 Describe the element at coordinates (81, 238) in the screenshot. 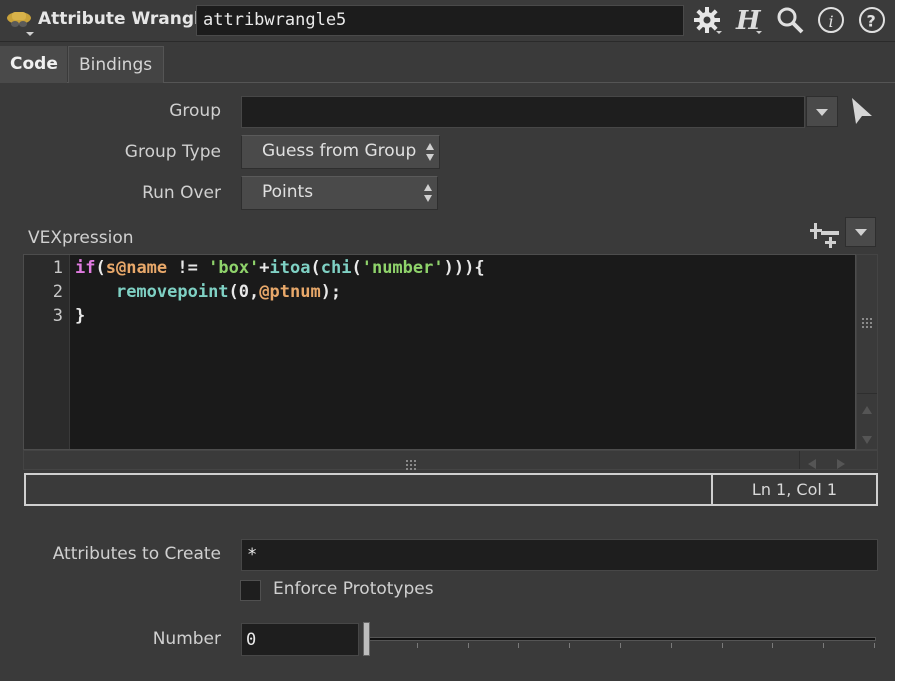

I see `vexpression-label: VEXpression` at that location.